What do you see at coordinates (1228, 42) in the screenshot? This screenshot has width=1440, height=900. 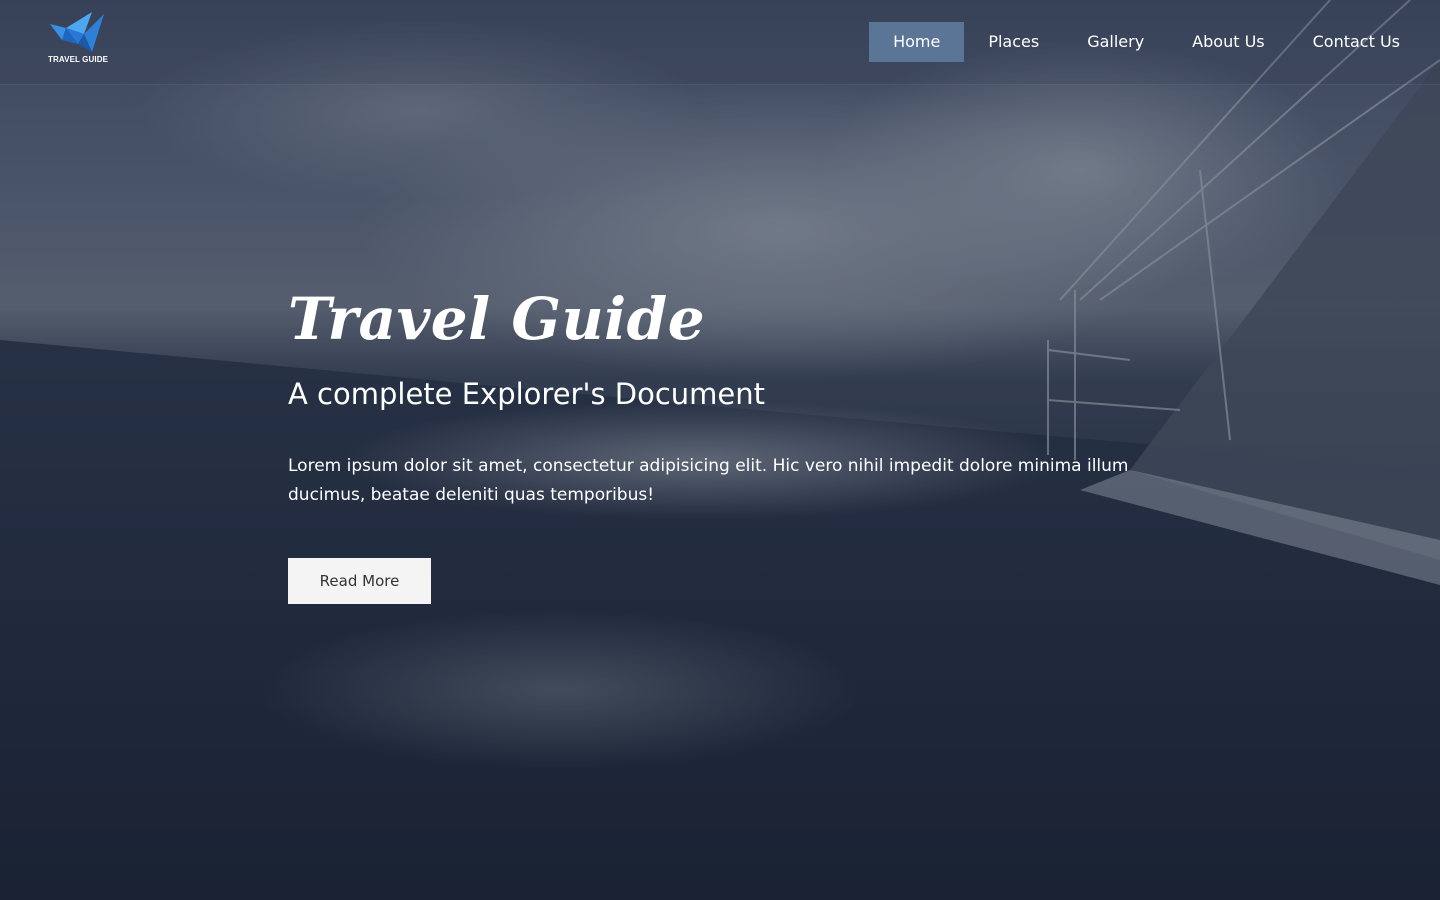 I see `nav-about-us: About Us` at bounding box center [1228, 42].